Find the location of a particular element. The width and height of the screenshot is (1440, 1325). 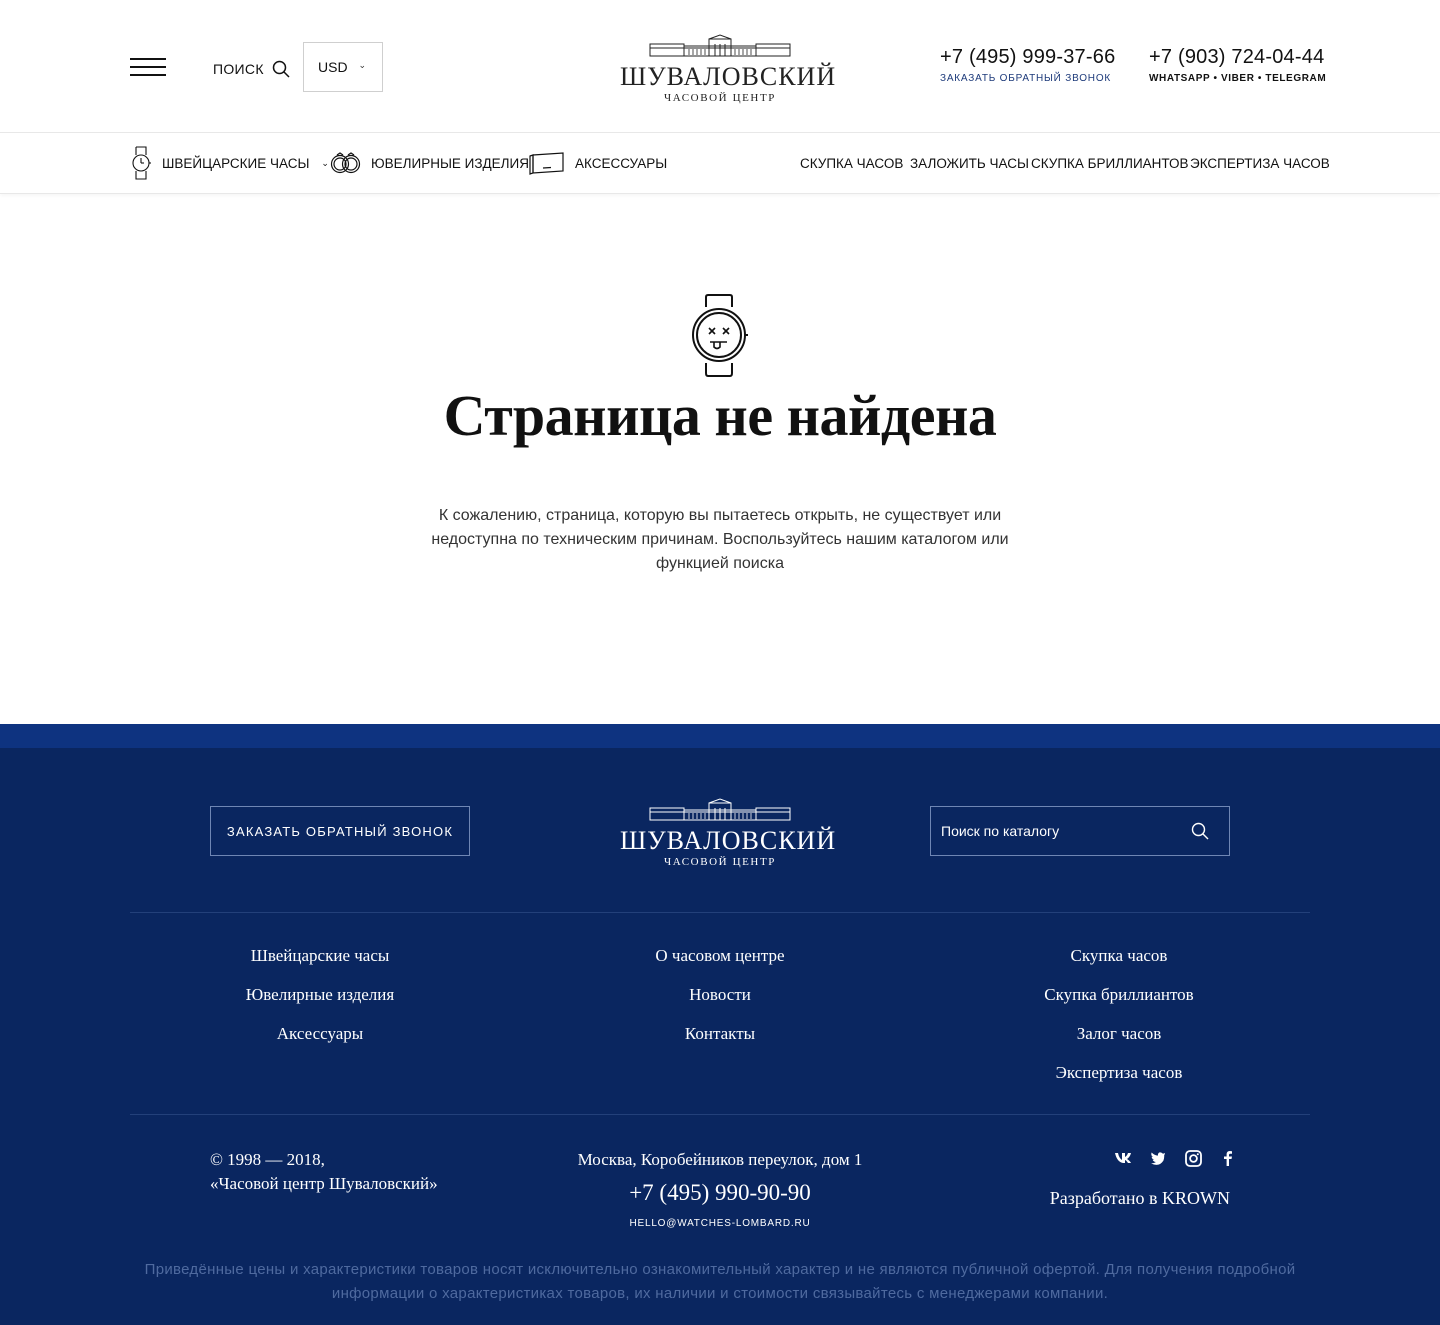

social-links is located at coordinates (1175, 1158).